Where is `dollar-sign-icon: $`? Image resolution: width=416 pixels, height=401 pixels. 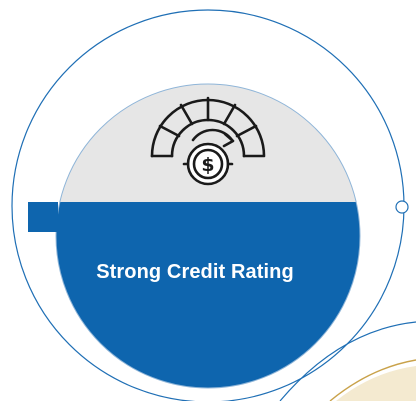 dollar-sign-icon: $ is located at coordinates (207, 165).